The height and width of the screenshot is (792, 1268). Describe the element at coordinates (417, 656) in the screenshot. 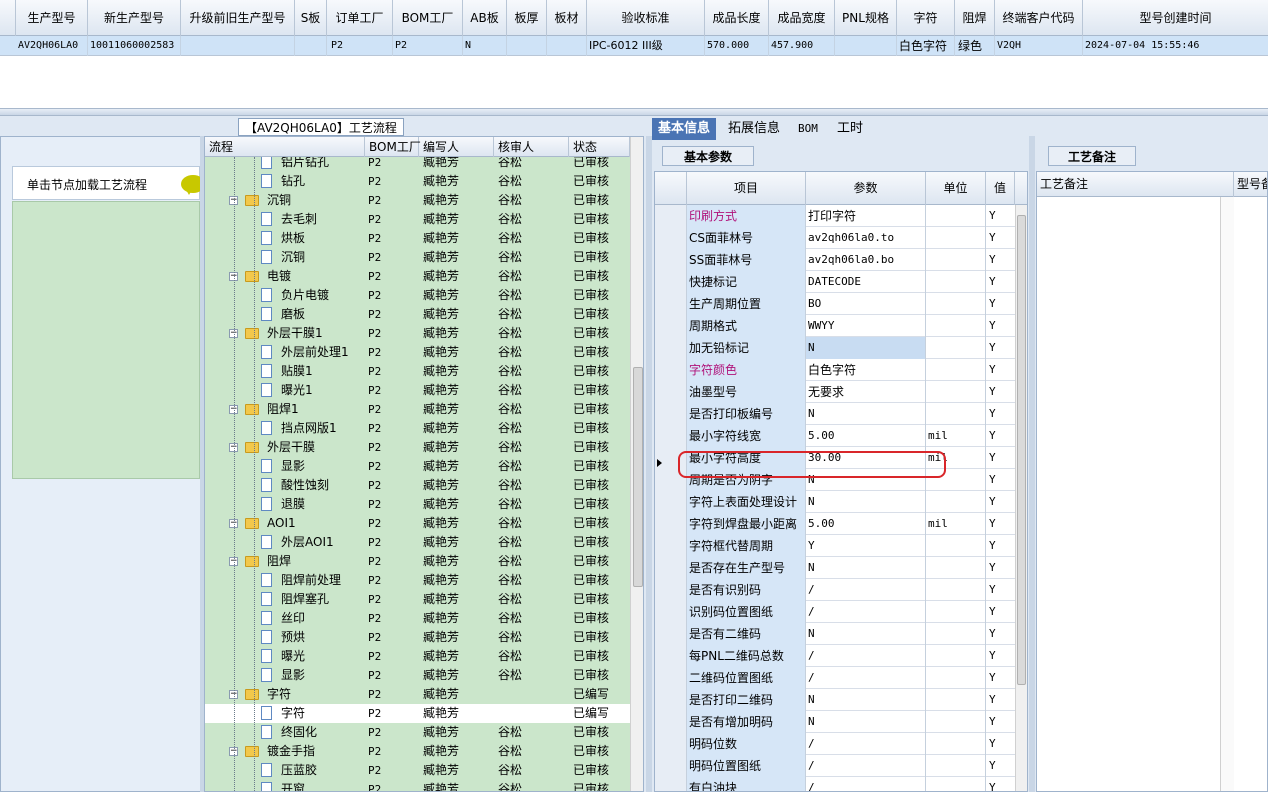

I see `tree-row: 曝光 P2 臧艳芳 谷松 已审核` at that location.